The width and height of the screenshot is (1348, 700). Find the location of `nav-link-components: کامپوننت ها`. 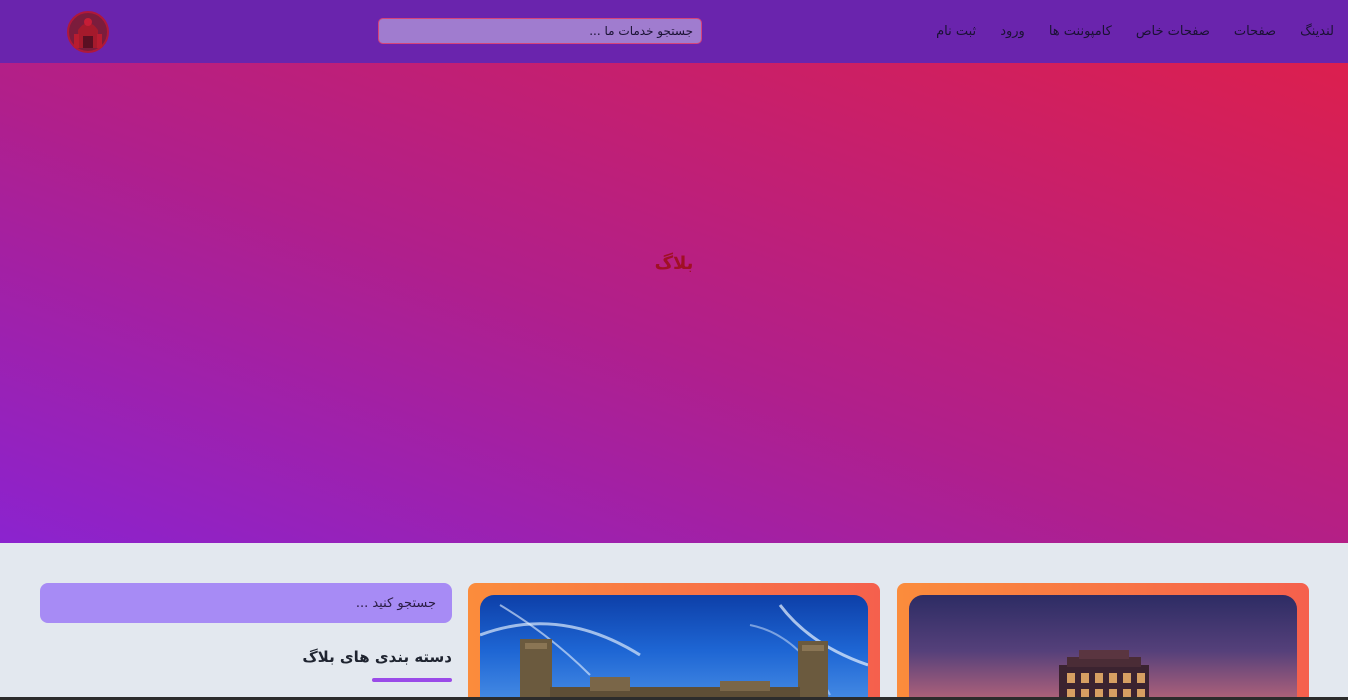

nav-link-components: کامپوننت ها is located at coordinates (1080, 31).